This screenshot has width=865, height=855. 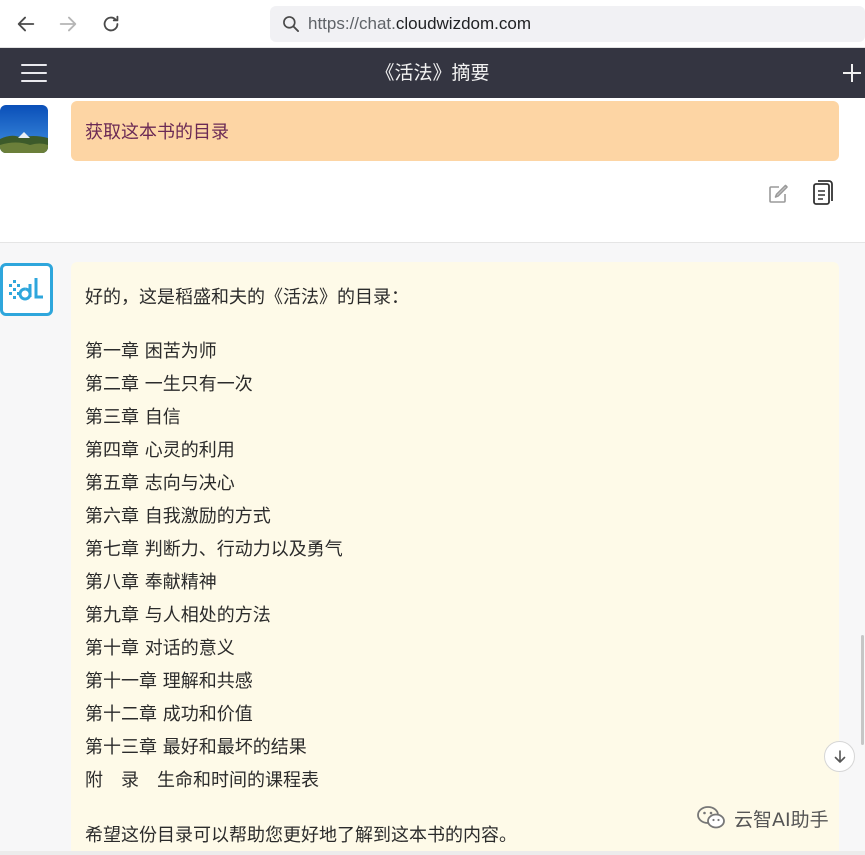 I want to click on list-item: 第六章 自我激励的方式, so click(x=178, y=516).